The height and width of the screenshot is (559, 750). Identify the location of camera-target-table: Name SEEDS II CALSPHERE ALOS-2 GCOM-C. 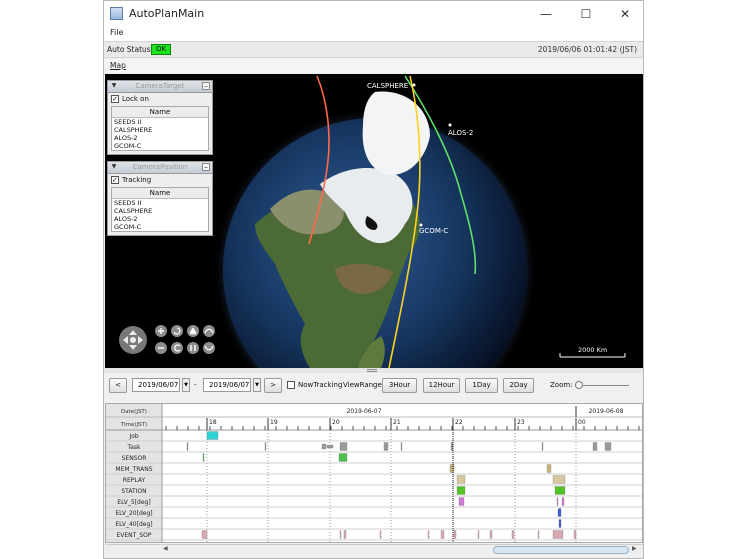
(160, 128).